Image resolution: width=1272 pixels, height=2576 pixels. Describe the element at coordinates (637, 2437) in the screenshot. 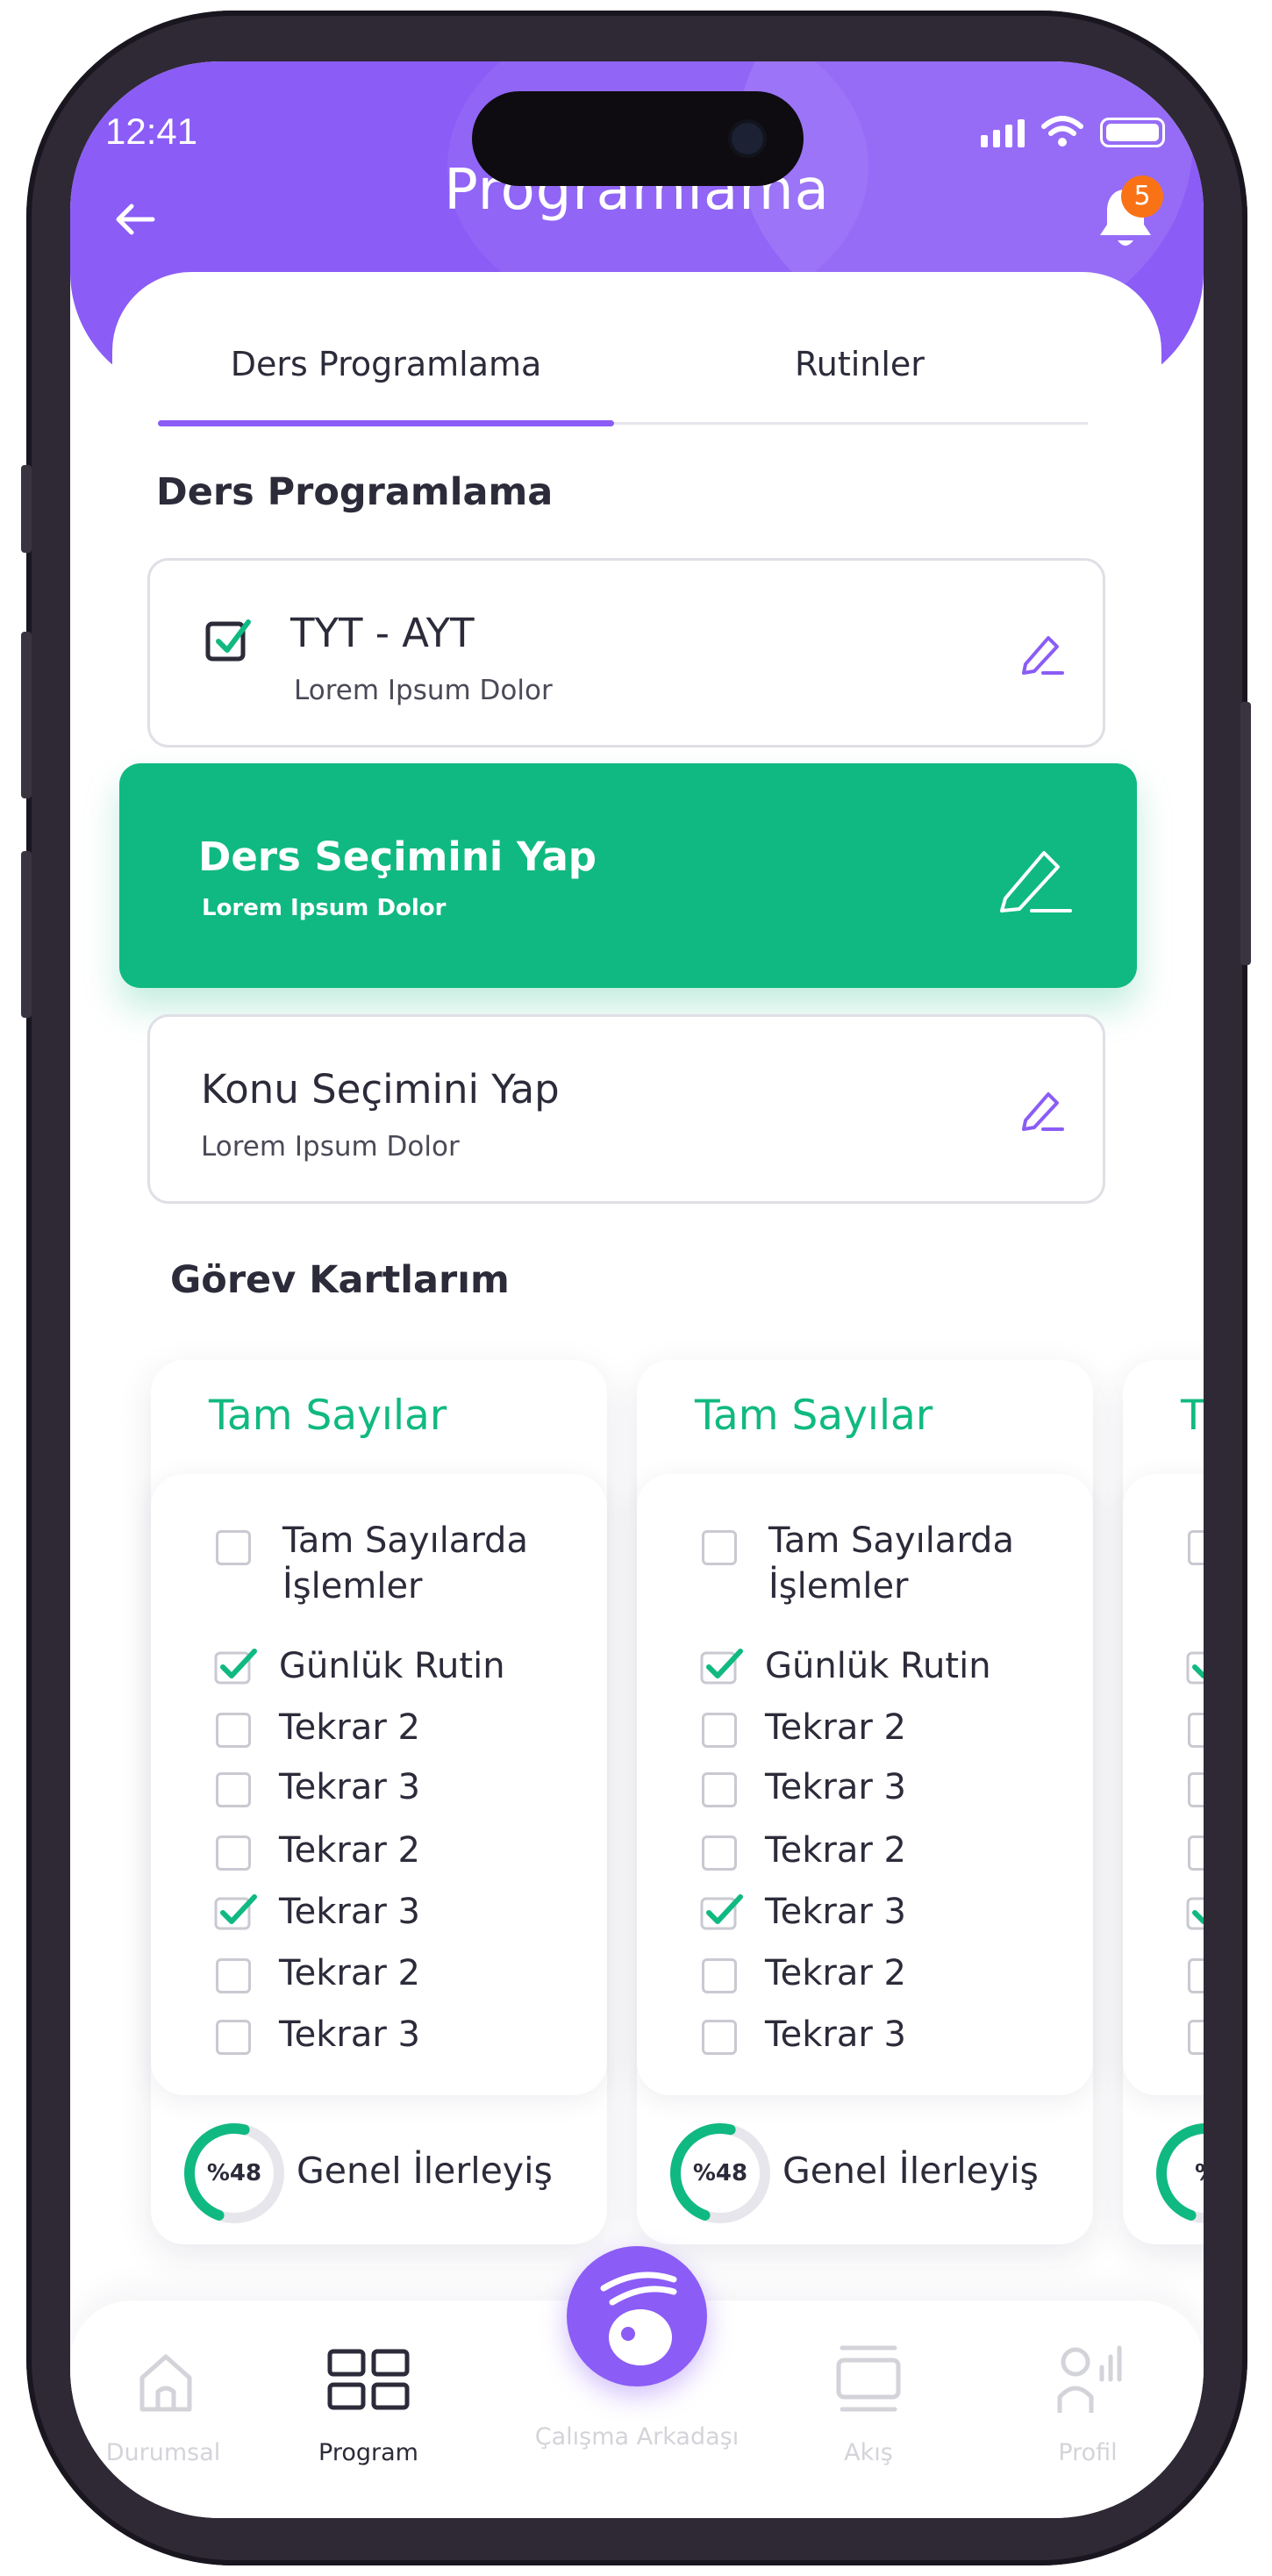

I see `nav-label-calisma-arkadasi: Çalışma Arkadaşı` at that location.